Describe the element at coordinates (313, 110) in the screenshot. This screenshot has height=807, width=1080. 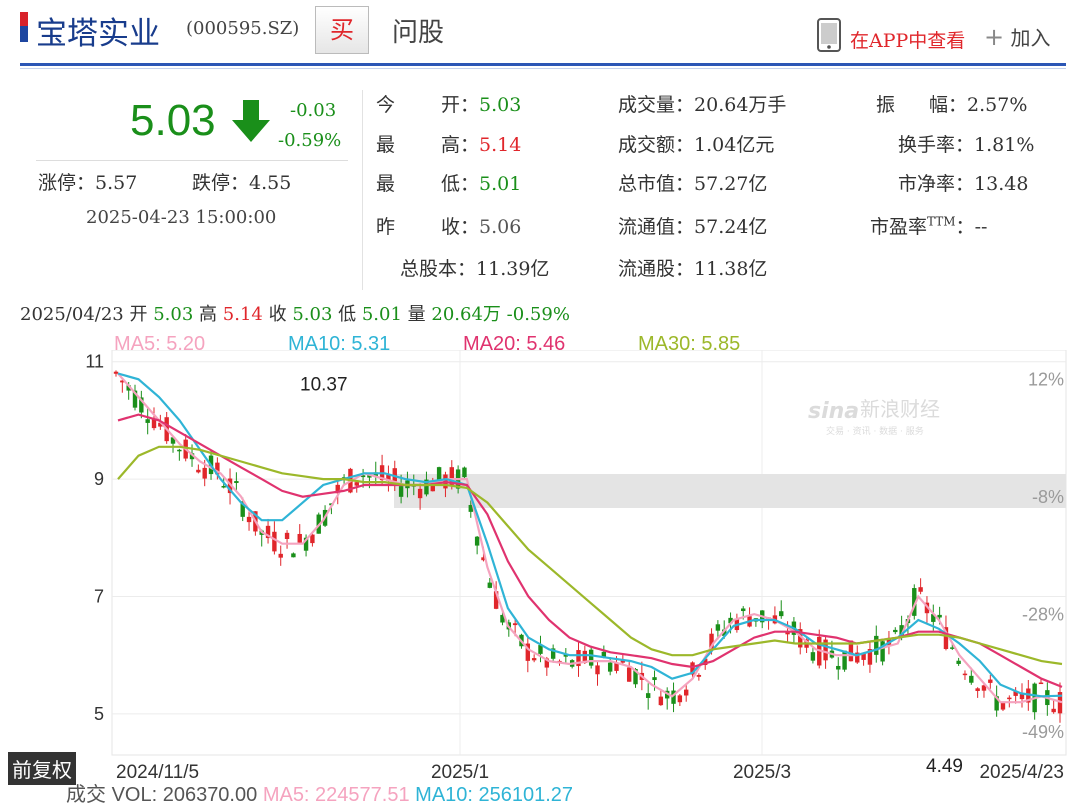
I see `price-change: -0.03` at that location.